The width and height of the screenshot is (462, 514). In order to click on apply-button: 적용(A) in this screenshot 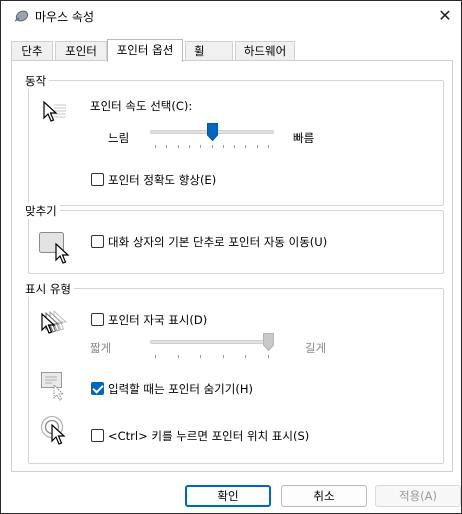, I will do `click(418, 496)`.